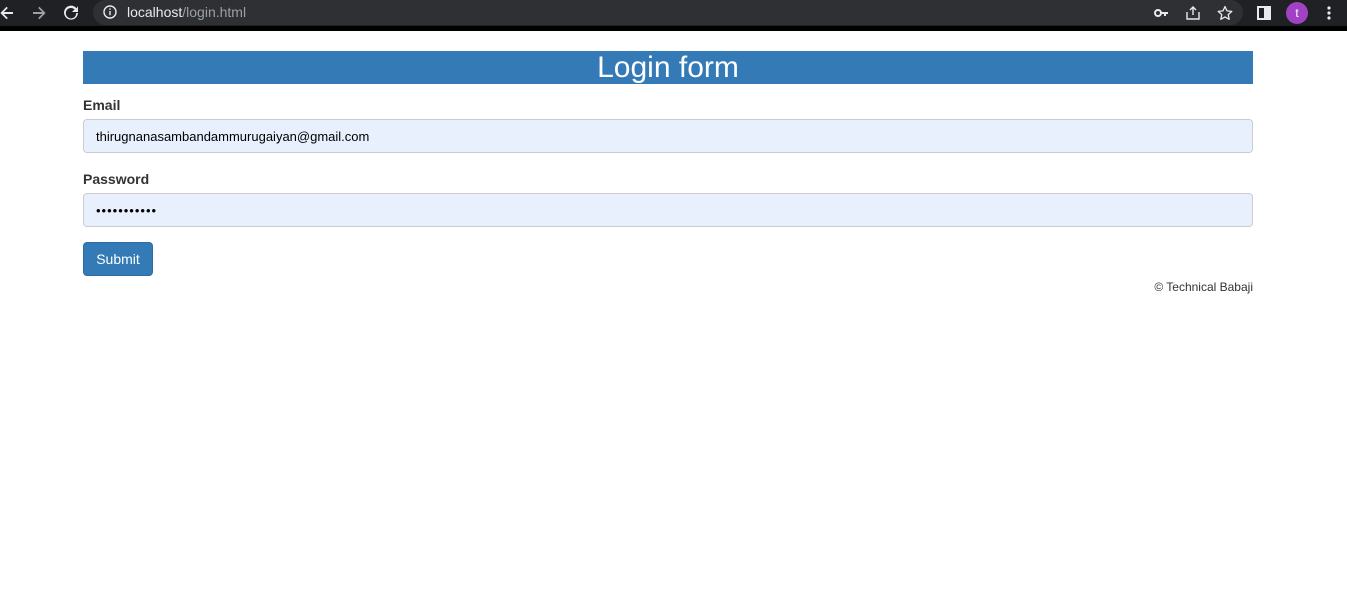 This screenshot has width=1347, height=610. What do you see at coordinates (39, 13) in the screenshot?
I see `forward-icon` at bounding box center [39, 13].